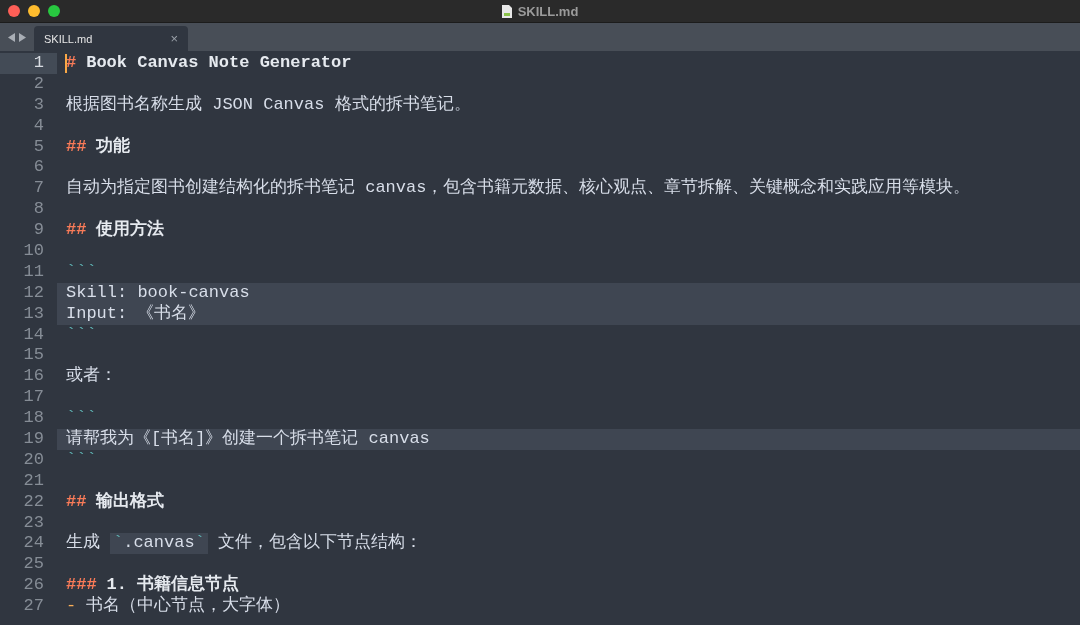 This screenshot has height=625, width=1080. I want to click on line-text: 书名（中心节点，大字体）, so click(188, 607).